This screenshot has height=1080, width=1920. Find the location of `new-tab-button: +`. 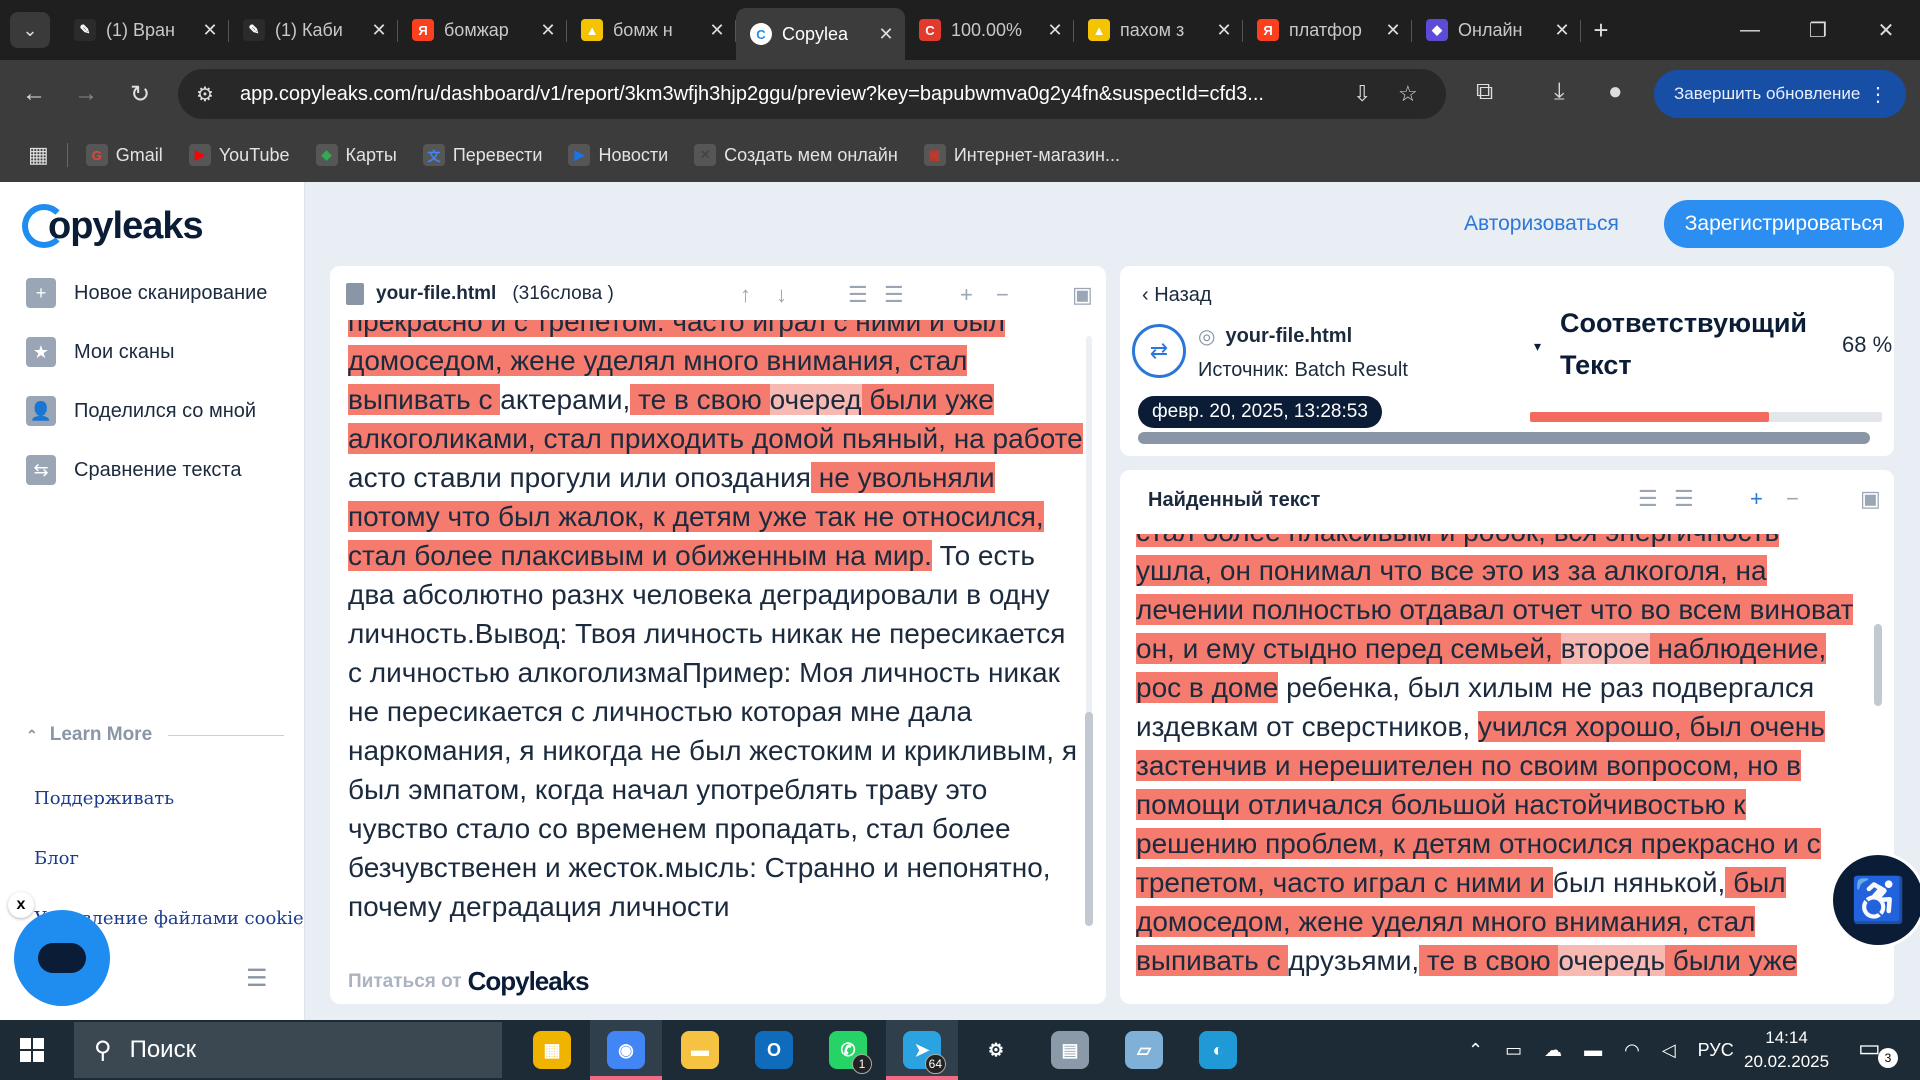

new-tab-button: + is located at coordinates (1601, 30).